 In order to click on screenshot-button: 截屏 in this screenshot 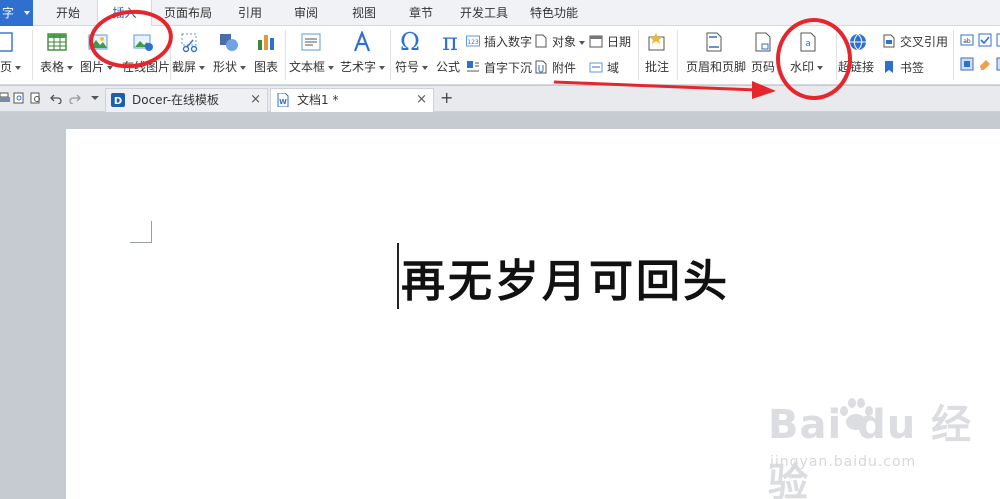, I will do `click(190, 55)`.